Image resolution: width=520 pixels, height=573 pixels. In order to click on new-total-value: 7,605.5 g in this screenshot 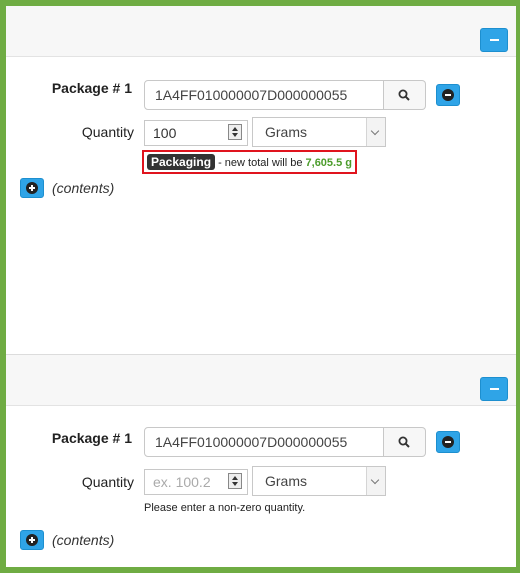, I will do `click(328, 163)`.